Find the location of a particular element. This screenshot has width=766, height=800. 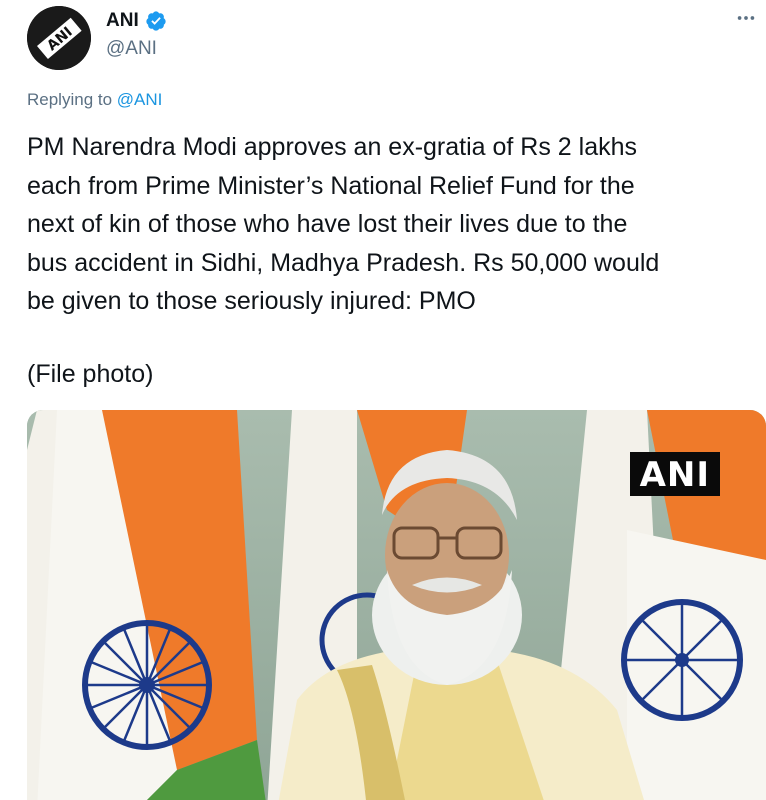

account-name: ANI is located at coordinates (136, 21).